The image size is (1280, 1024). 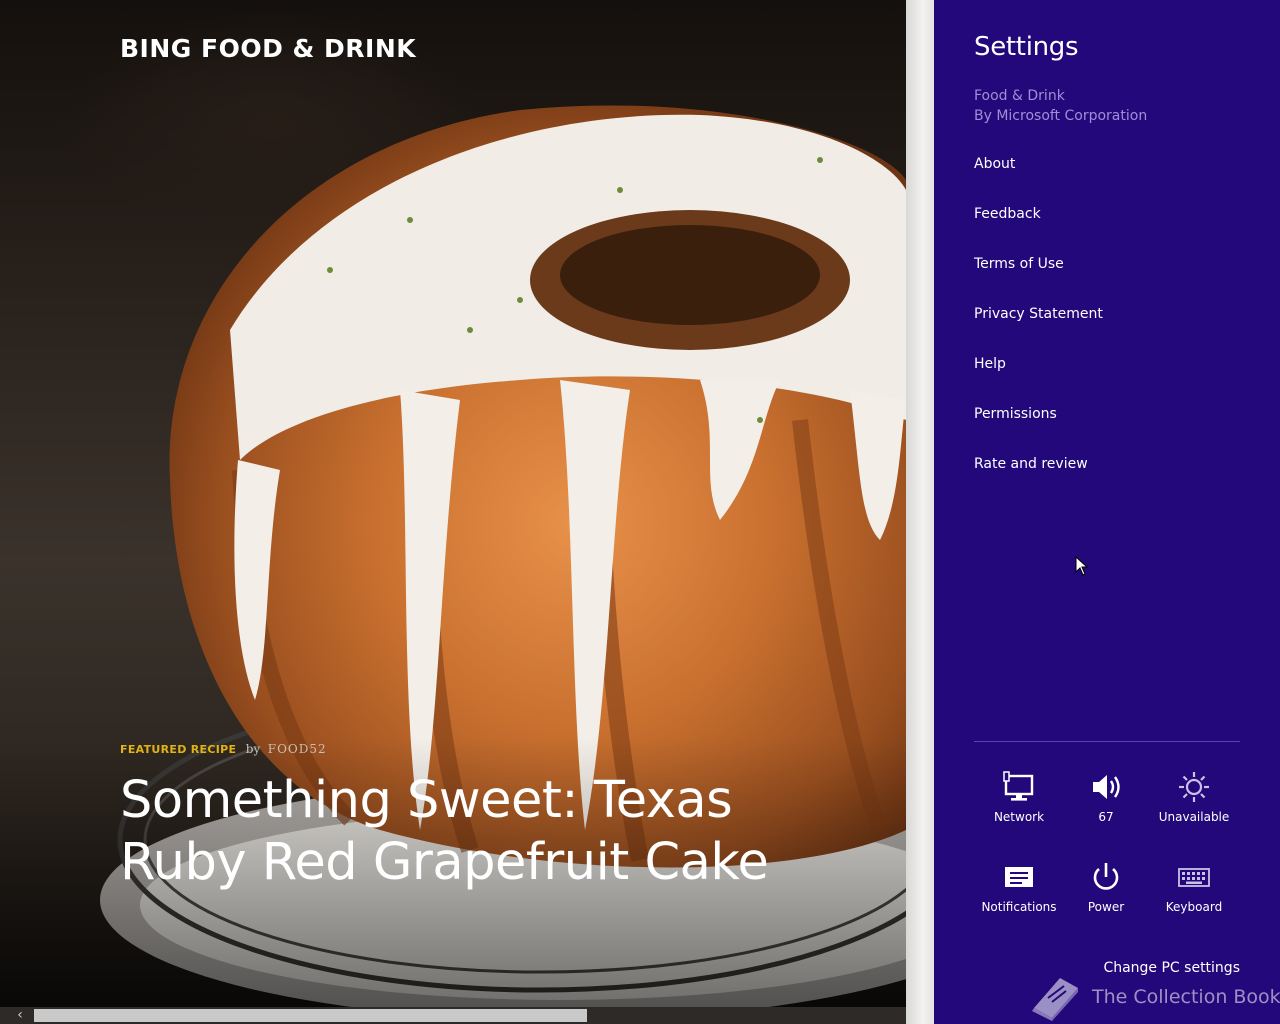 What do you see at coordinates (1038, 277) in the screenshot?
I see `settings-item-terms-of-use: Terms of Use` at bounding box center [1038, 277].